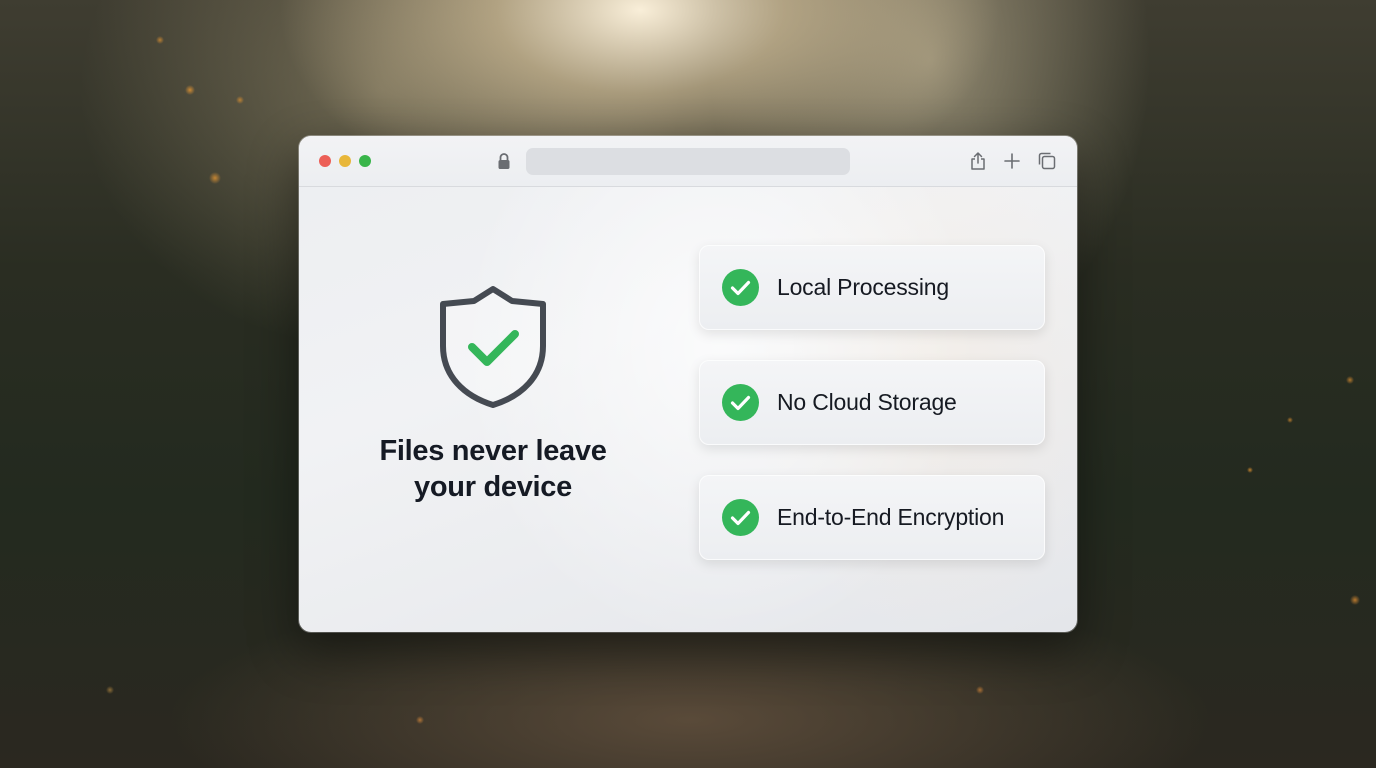 Image resolution: width=1376 pixels, height=768 pixels. What do you see at coordinates (325, 161) in the screenshot?
I see `close-window-button` at bounding box center [325, 161].